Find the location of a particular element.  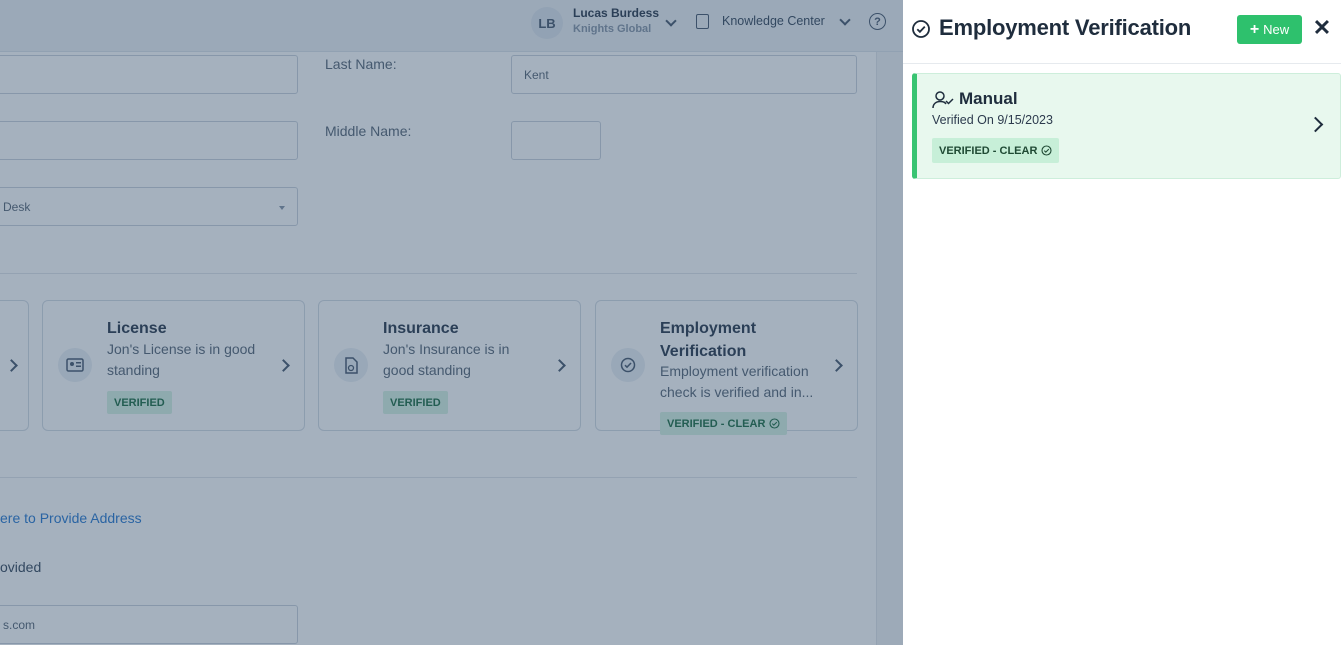

plus-icon: + is located at coordinates (1254, 29).